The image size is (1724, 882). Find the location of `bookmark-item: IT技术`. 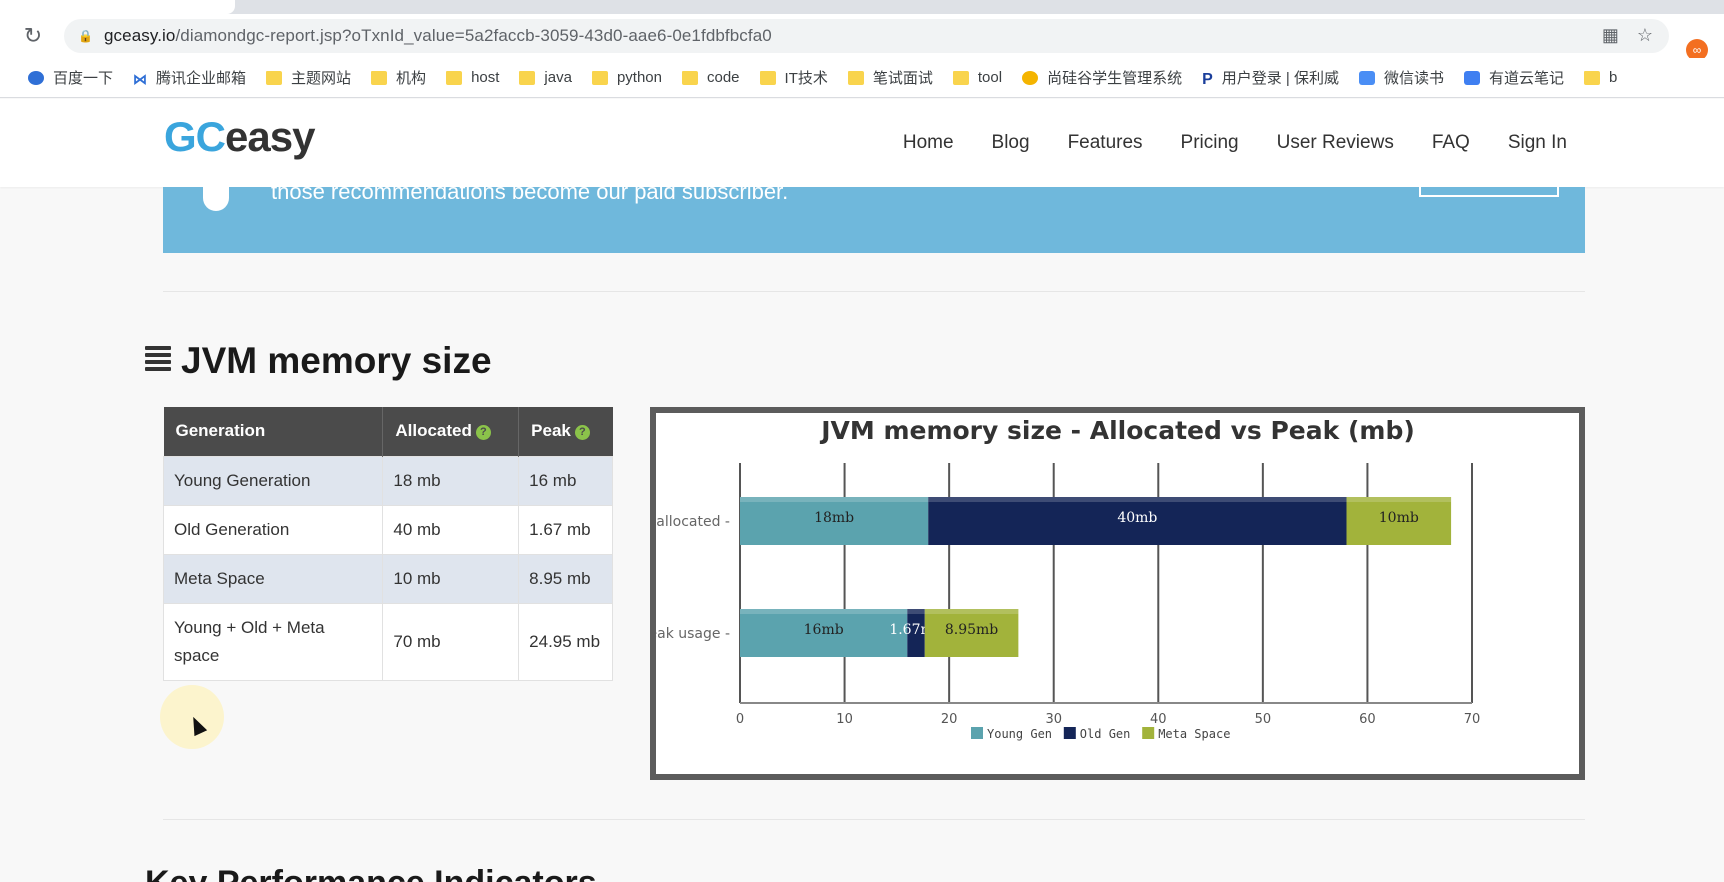

bookmark-item: IT技术 is located at coordinates (793, 77).